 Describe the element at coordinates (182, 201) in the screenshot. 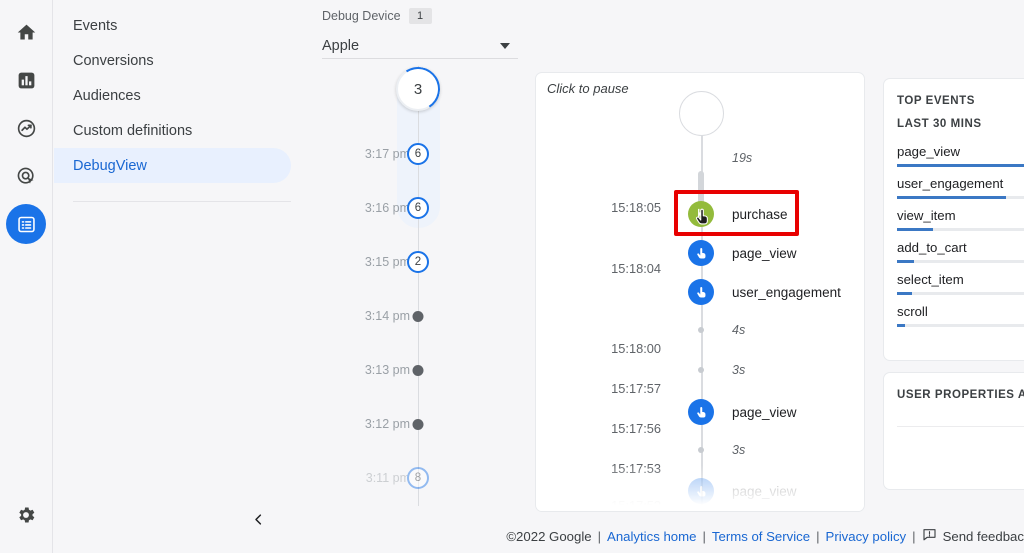

I see `nav-divider` at that location.